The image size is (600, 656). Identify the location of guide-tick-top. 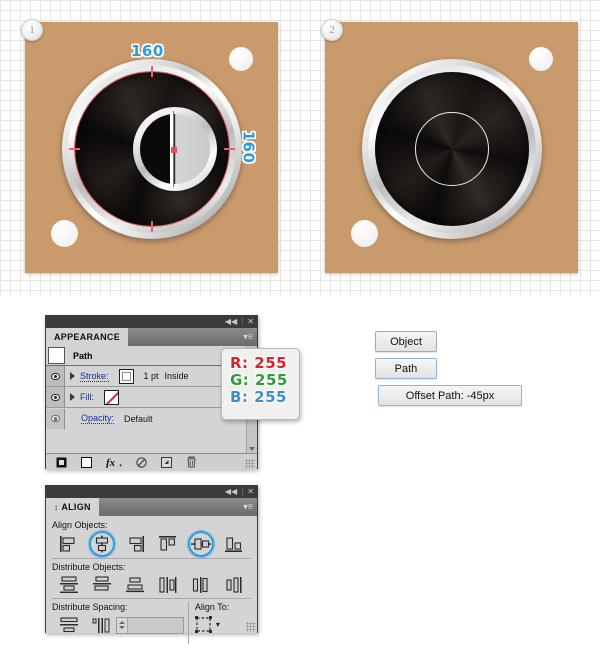
(152, 71).